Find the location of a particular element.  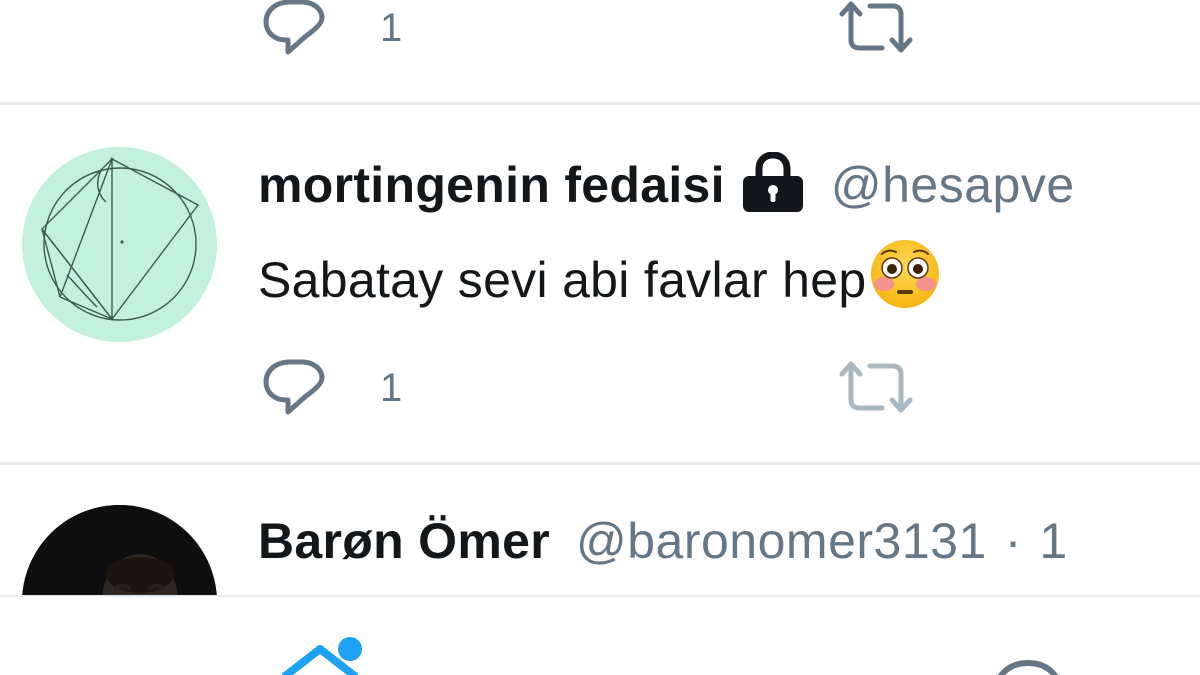

tweet-text: Sabatay sevi abi favlar hep is located at coordinates (600, 280).